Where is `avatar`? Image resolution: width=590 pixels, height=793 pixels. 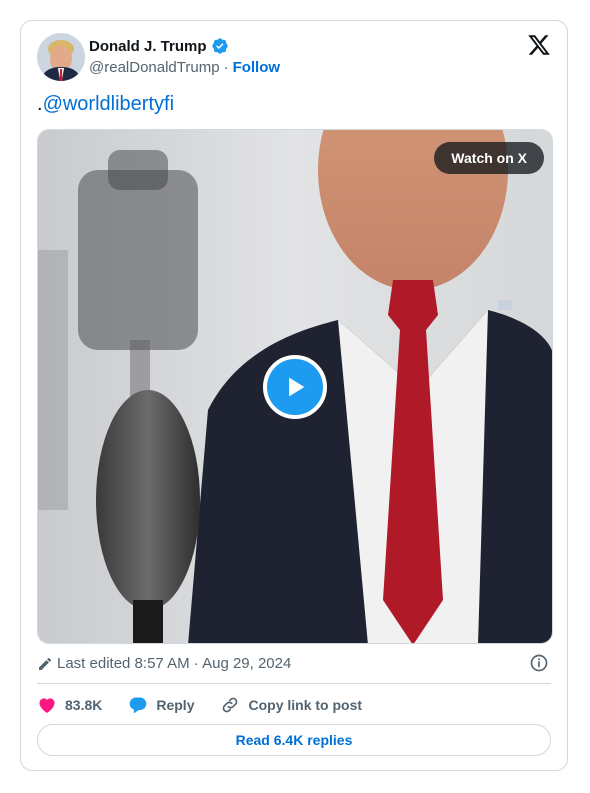
avatar is located at coordinates (61, 57).